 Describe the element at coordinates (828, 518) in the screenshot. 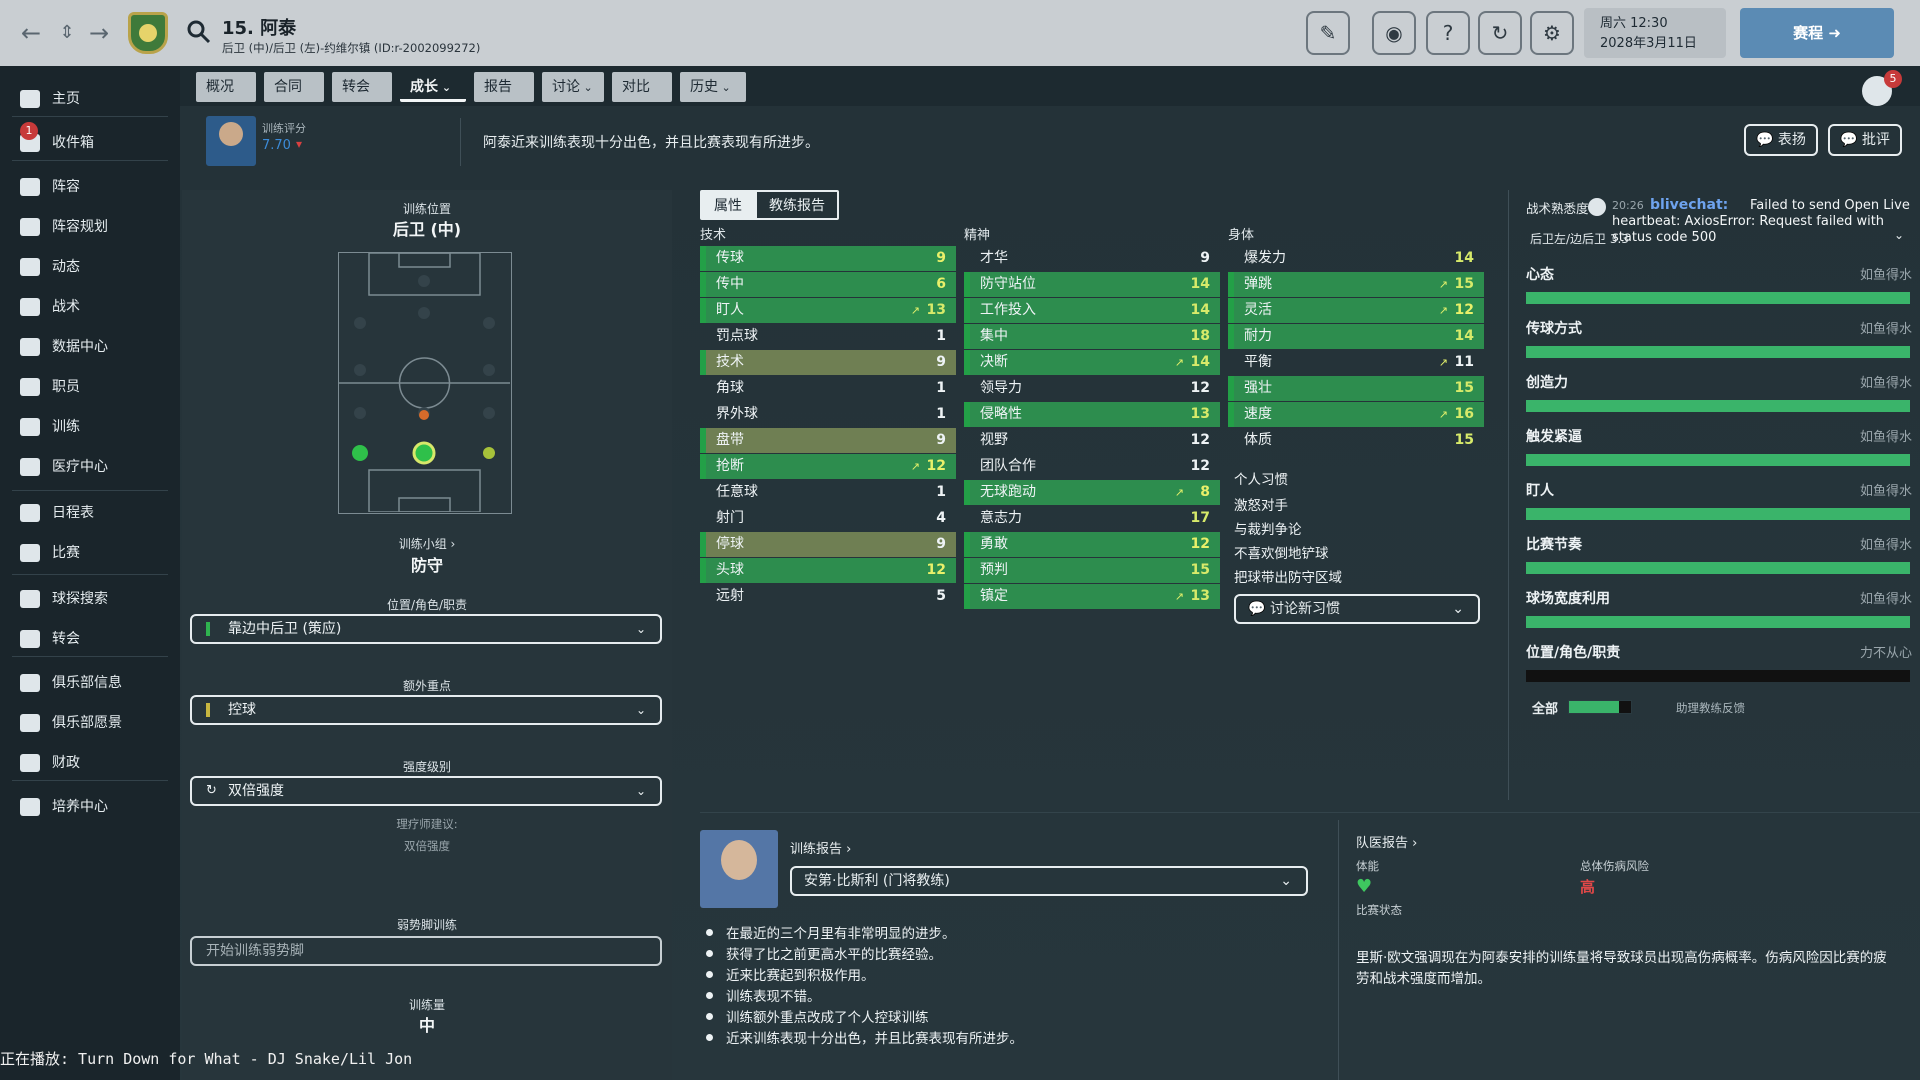

I see `attribute-row: 射门 4` at that location.